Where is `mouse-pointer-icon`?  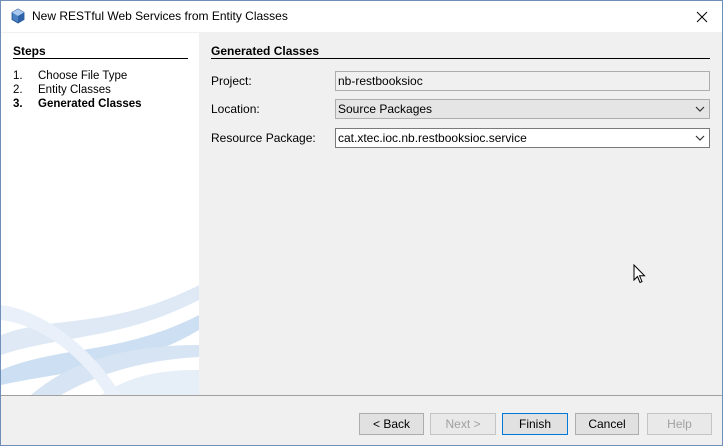 mouse-pointer-icon is located at coordinates (639, 274).